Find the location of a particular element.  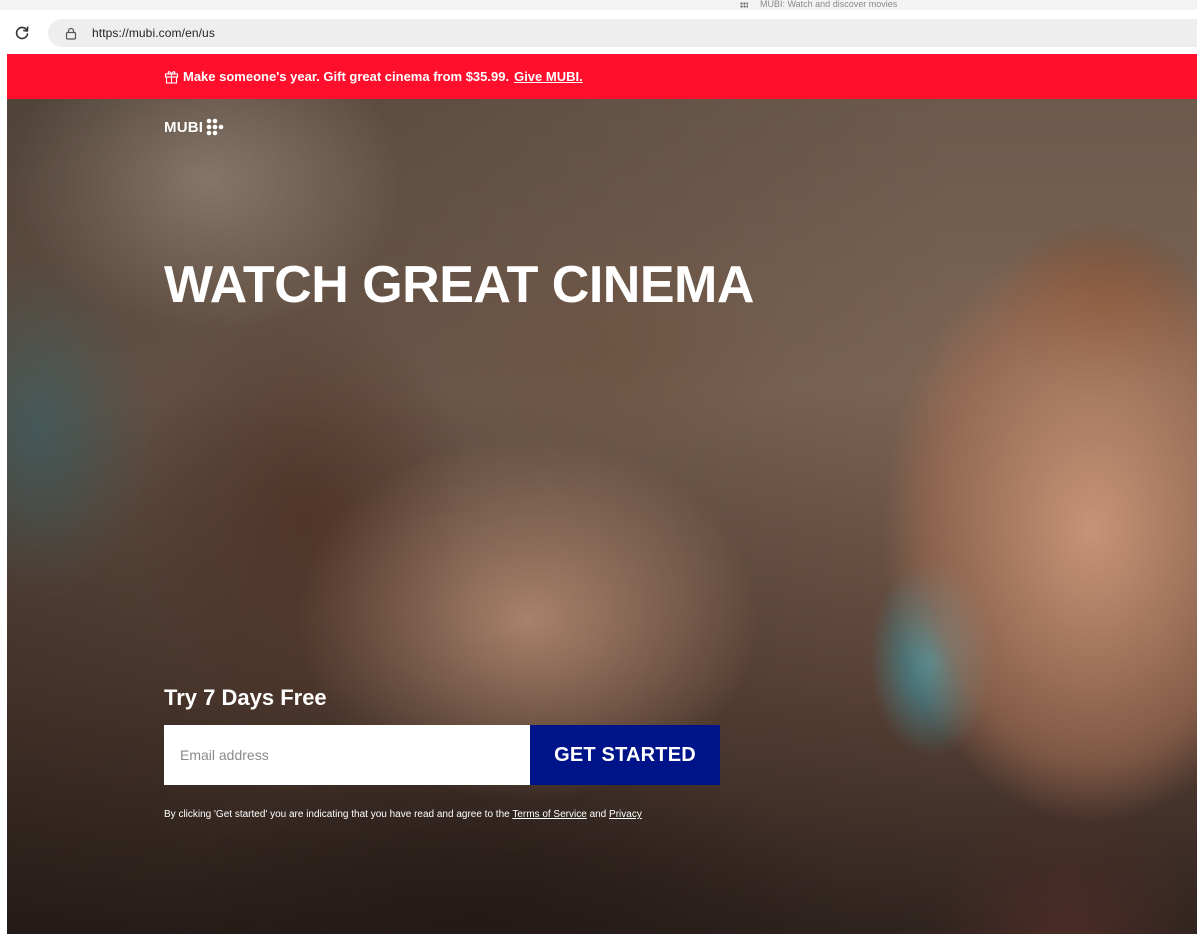

tab-title: MUBI: Watch and discover movies is located at coordinates (829, 4).